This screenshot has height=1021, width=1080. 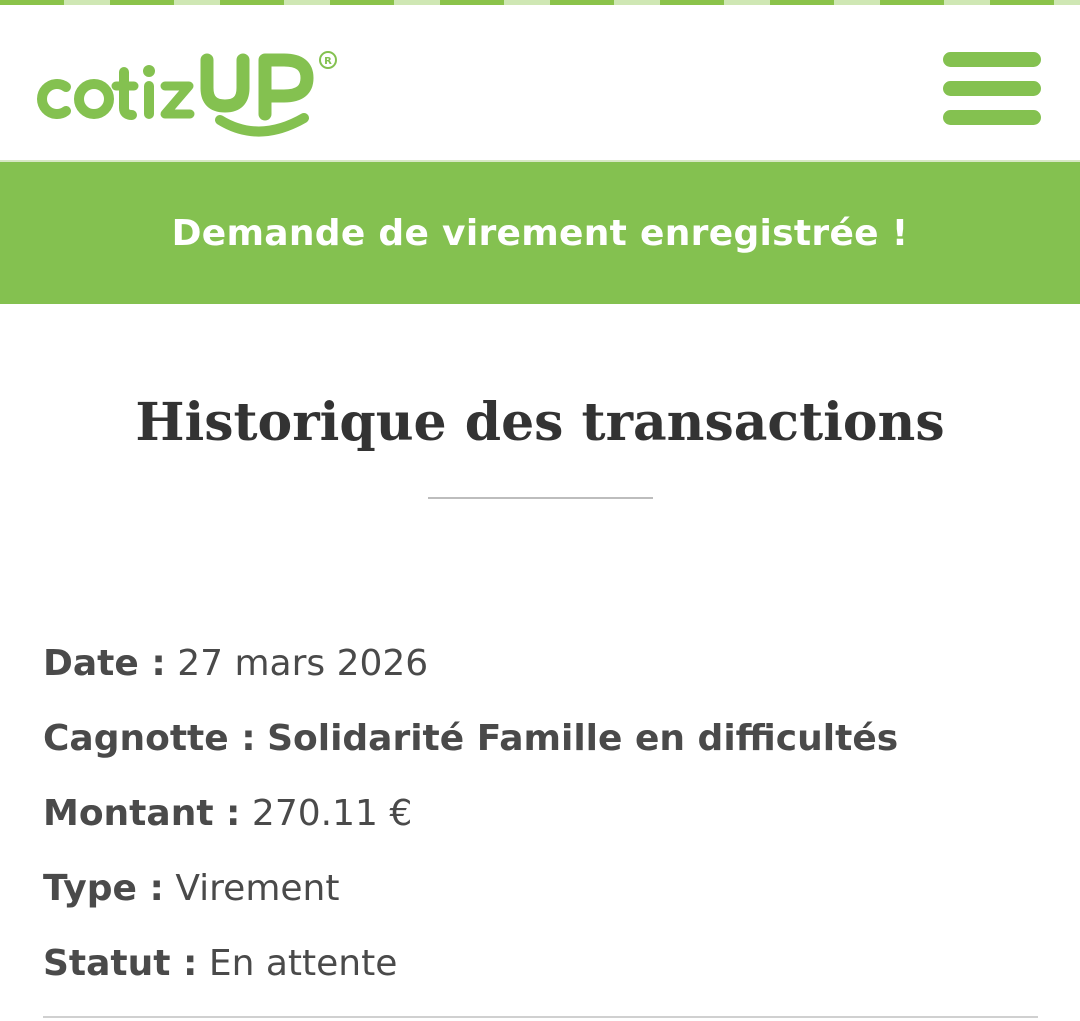 What do you see at coordinates (120, 963) in the screenshot?
I see `statut-label: Statut :` at bounding box center [120, 963].